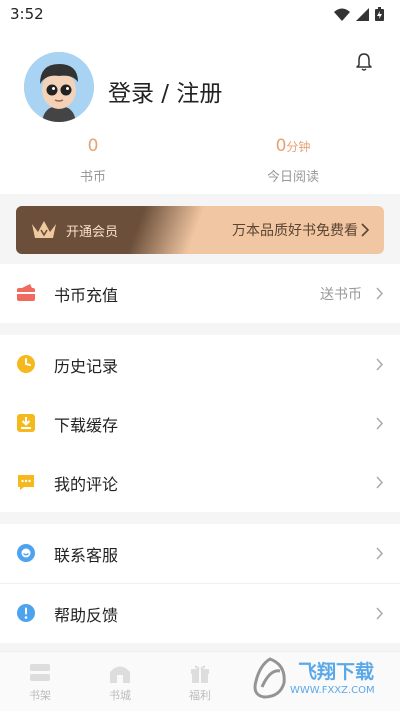  What do you see at coordinates (200, 482) in the screenshot?
I see `comments-row: 我的评论` at bounding box center [200, 482].